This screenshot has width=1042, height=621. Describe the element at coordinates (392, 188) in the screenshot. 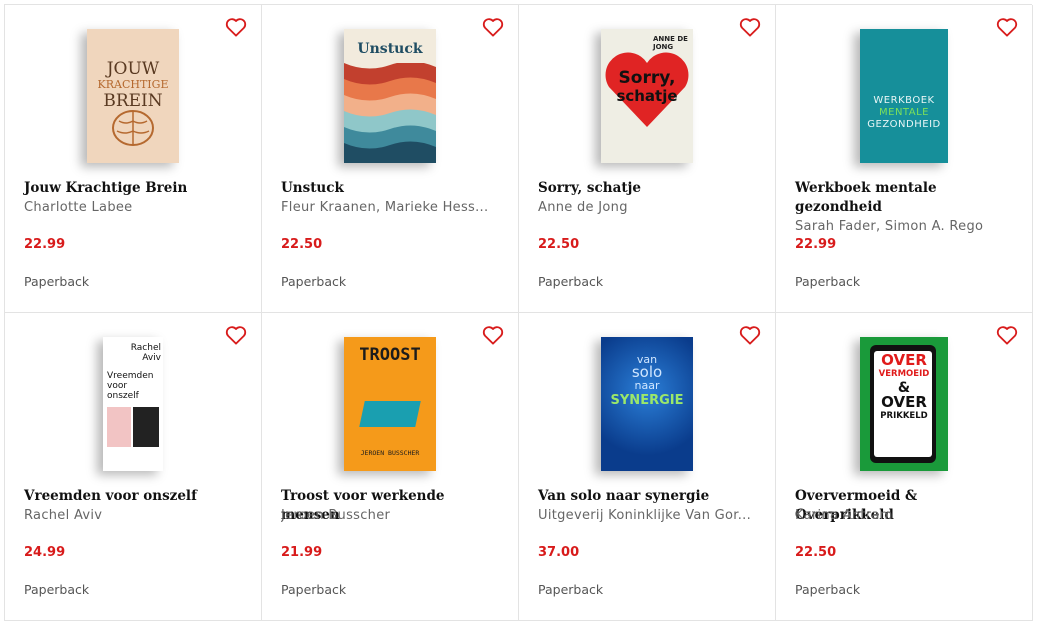

I see `product-title: Unstuck` at that location.